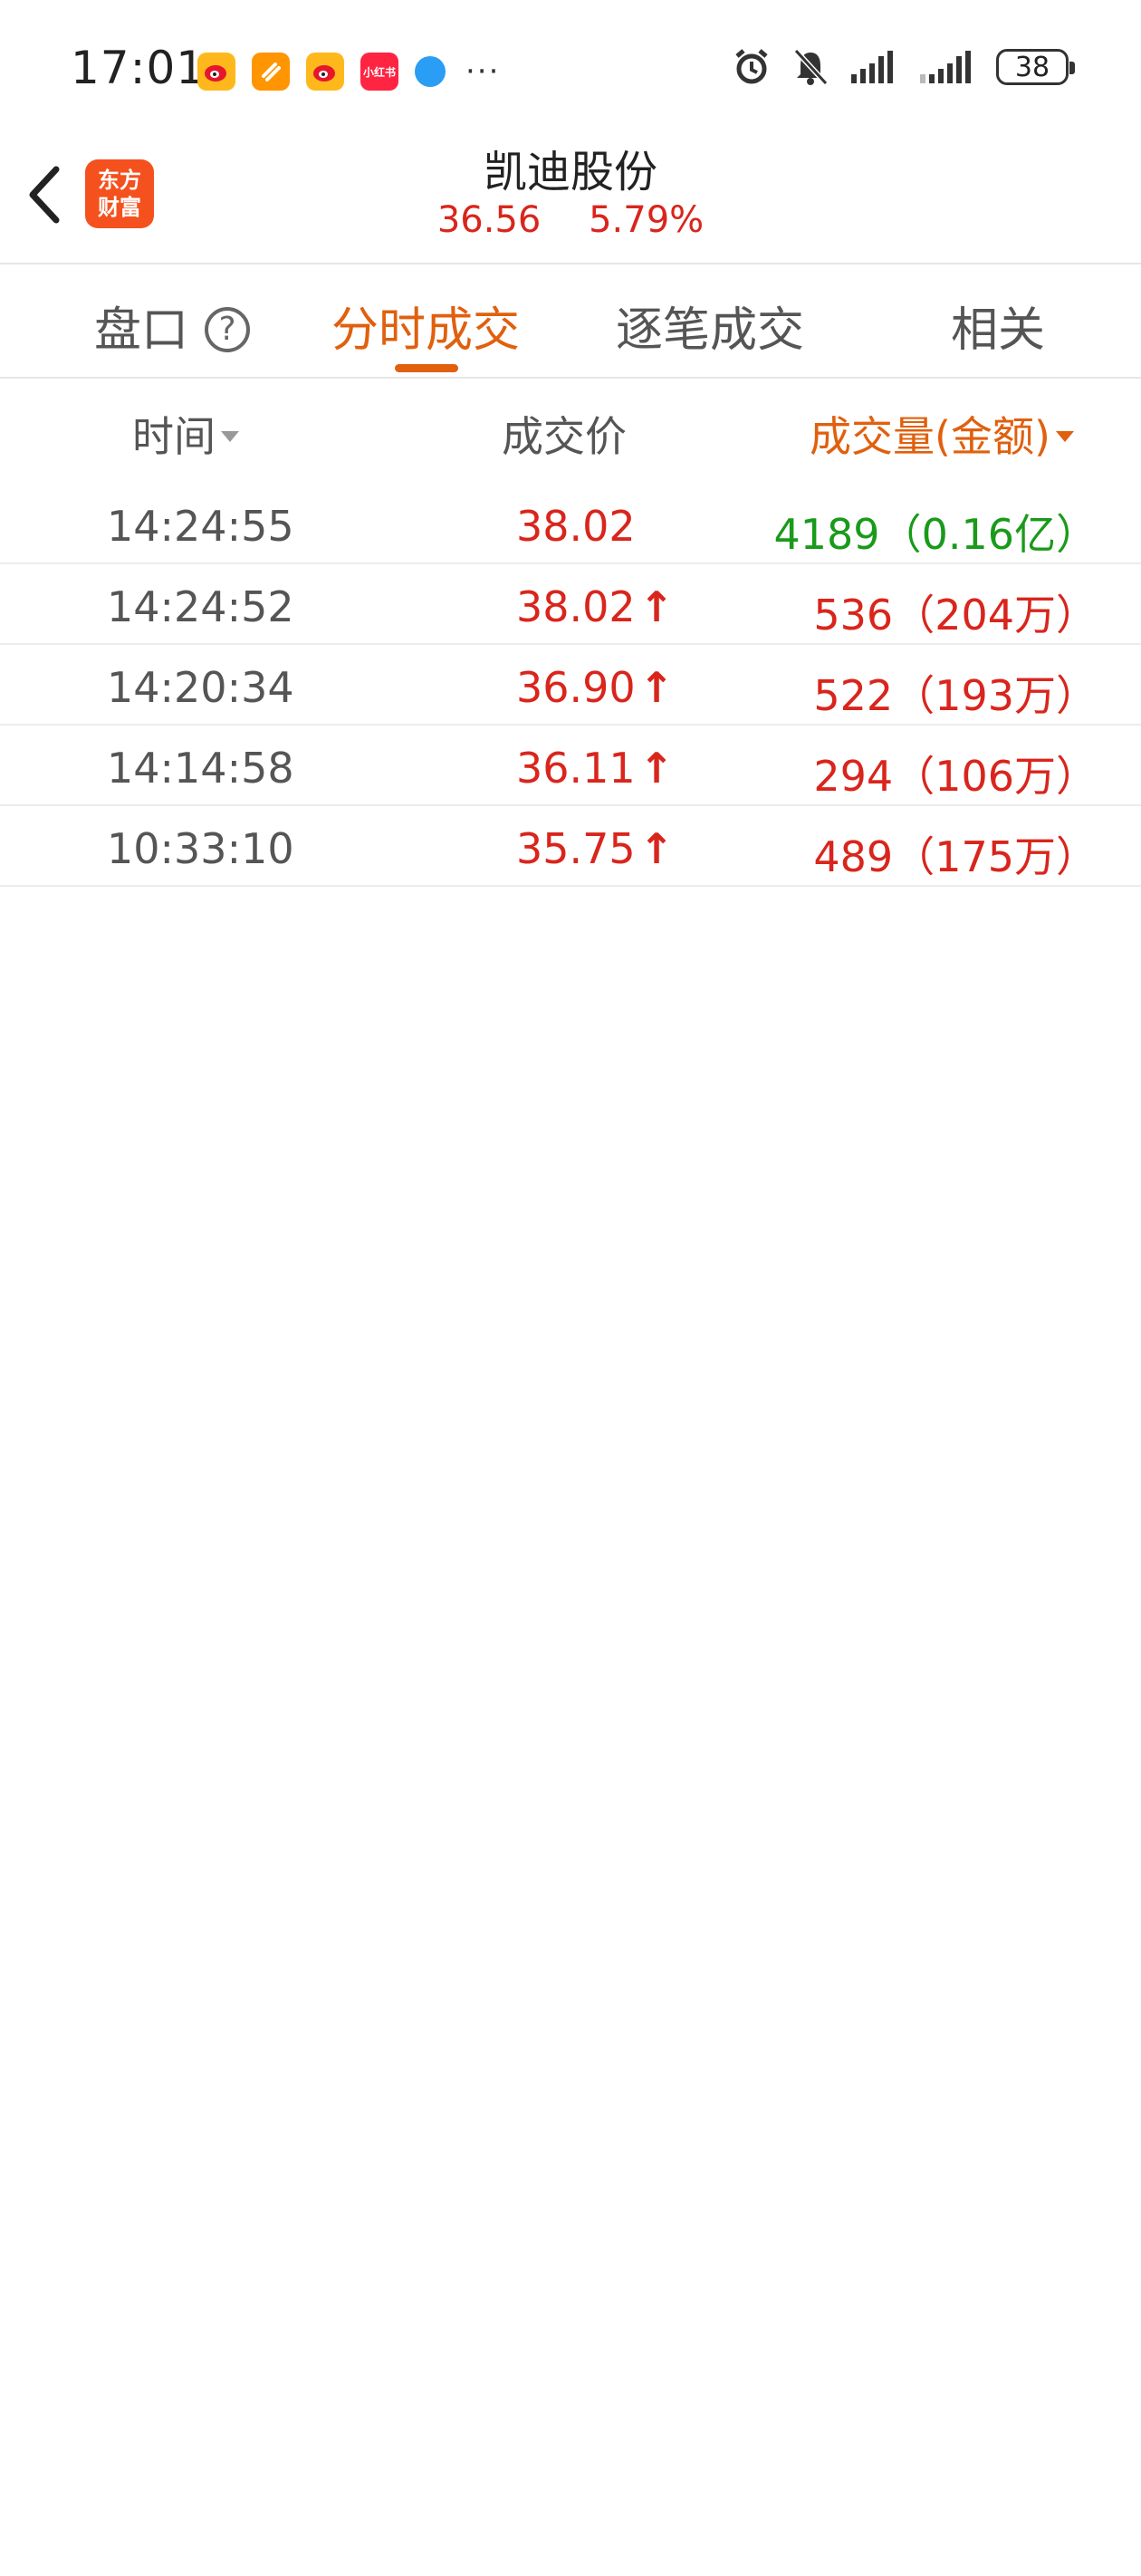 The image size is (1141, 2576). Describe the element at coordinates (138, 68) in the screenshot. I see `status-time: 17:01` at that location.